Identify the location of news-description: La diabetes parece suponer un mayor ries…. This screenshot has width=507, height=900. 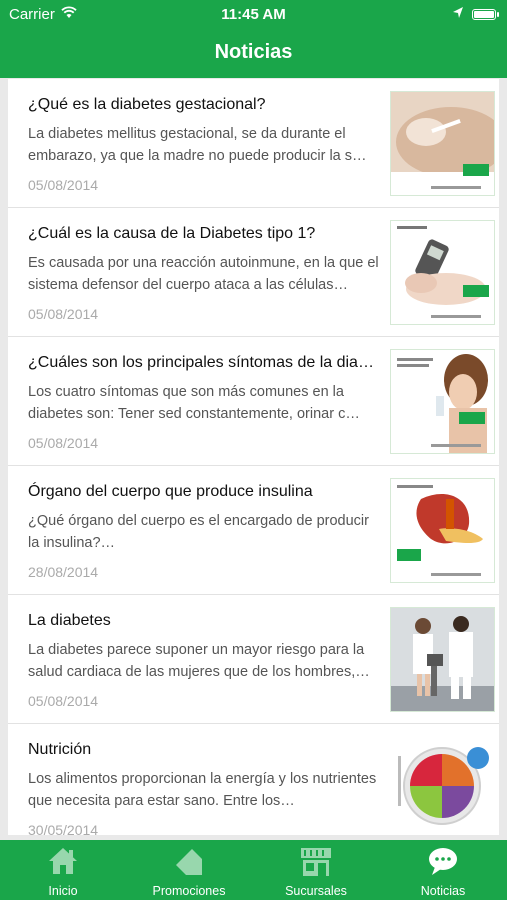
(199, 661).